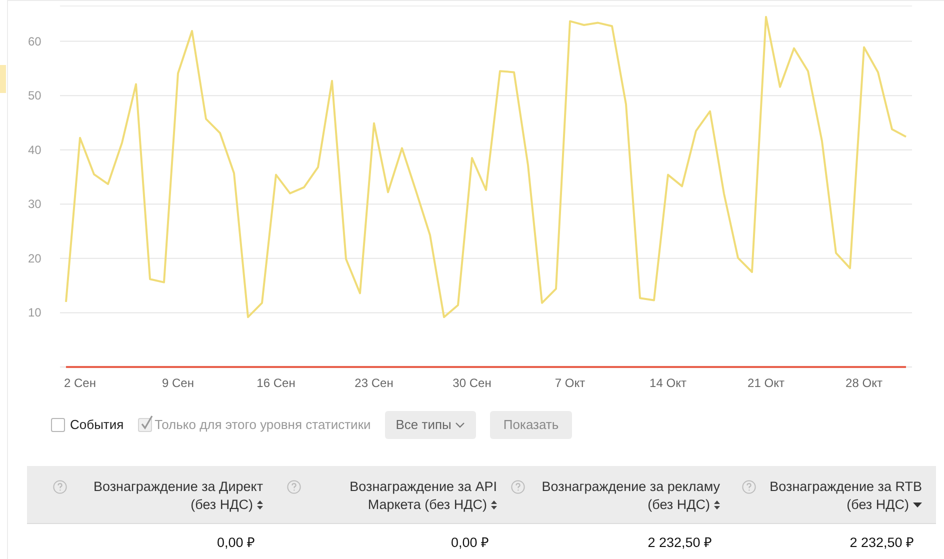 The height and width of the screenshot is (559, 944). What do you see at coordinates (766, 383) in the screenshot?
I see `x-tick-label: 21 Окт` at bounding box center [766, 383].